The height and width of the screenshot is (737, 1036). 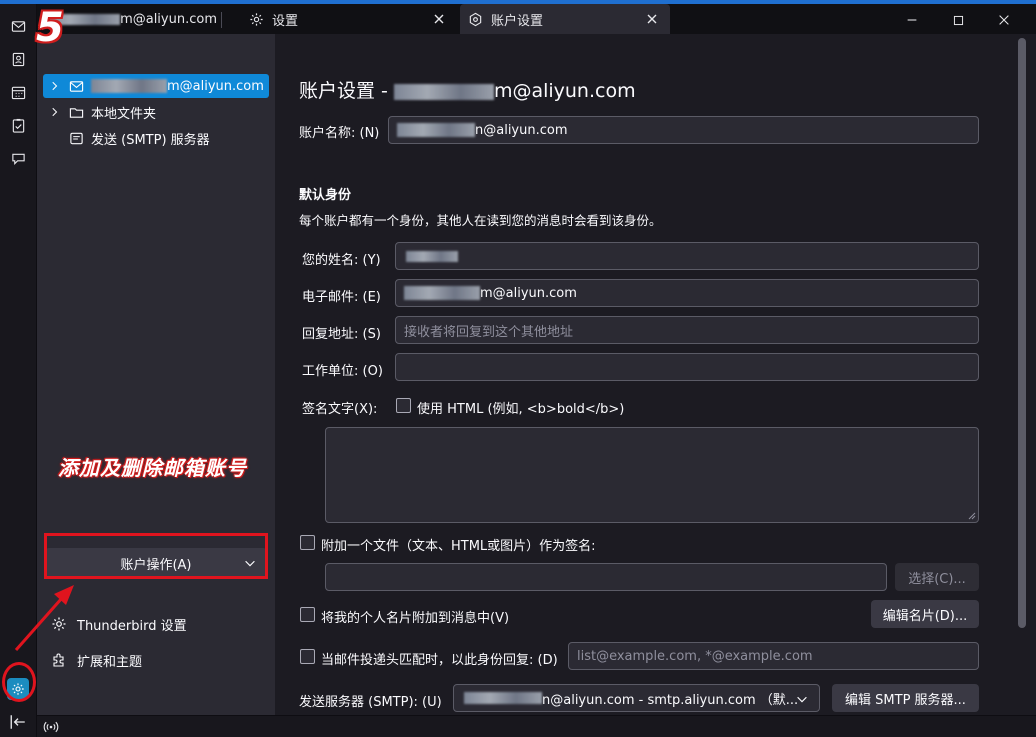 What do you see at coordinates (480, 220) in the screenshot?
I see `identity-description: 每个账户都有一个身份，其他人在读到您的消息时会看到该身份。` at bounding box center [480, 220].